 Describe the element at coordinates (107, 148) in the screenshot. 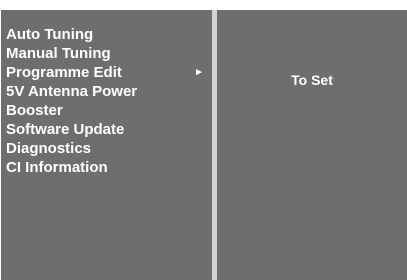

I see `menu-item-diagnostics: Diagnostics` at that location.